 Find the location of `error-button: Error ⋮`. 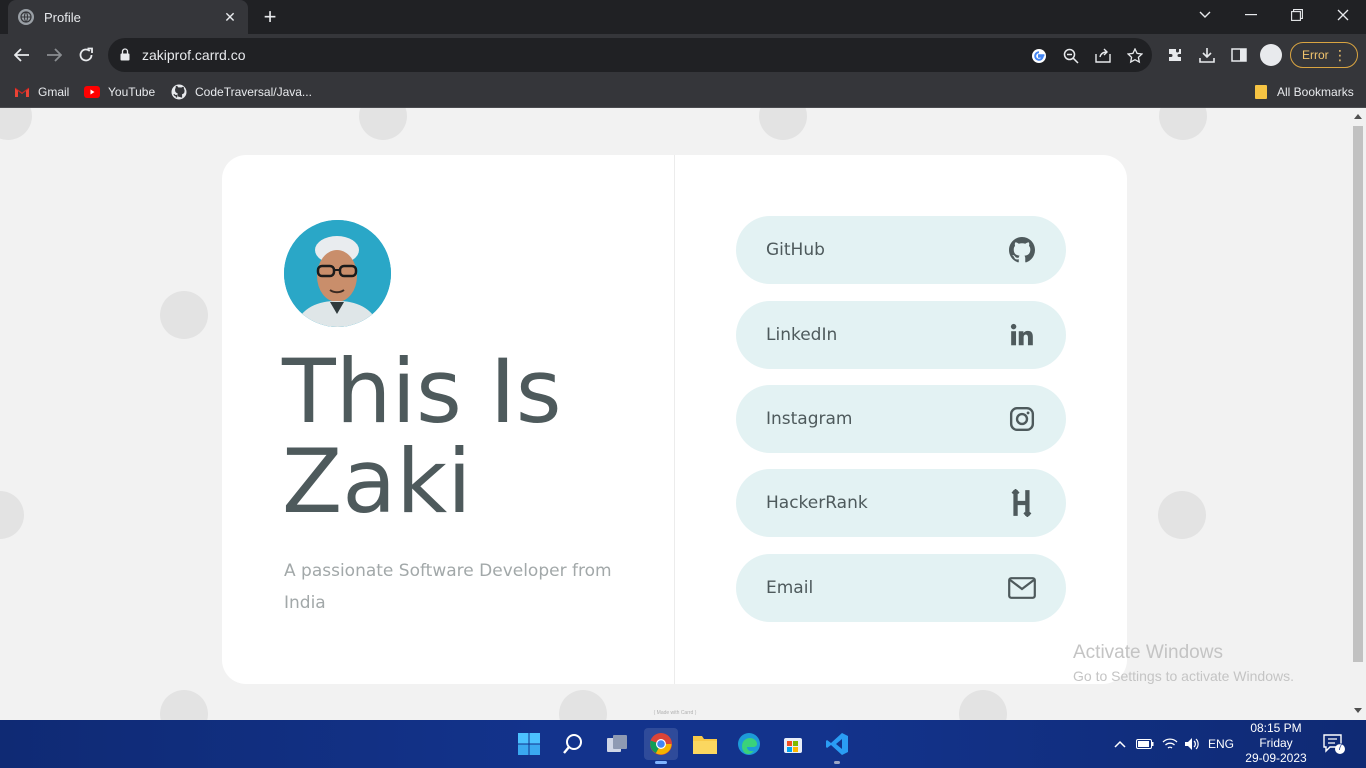

error-button: Error ⋮ is located at coordinates (1324, 55).